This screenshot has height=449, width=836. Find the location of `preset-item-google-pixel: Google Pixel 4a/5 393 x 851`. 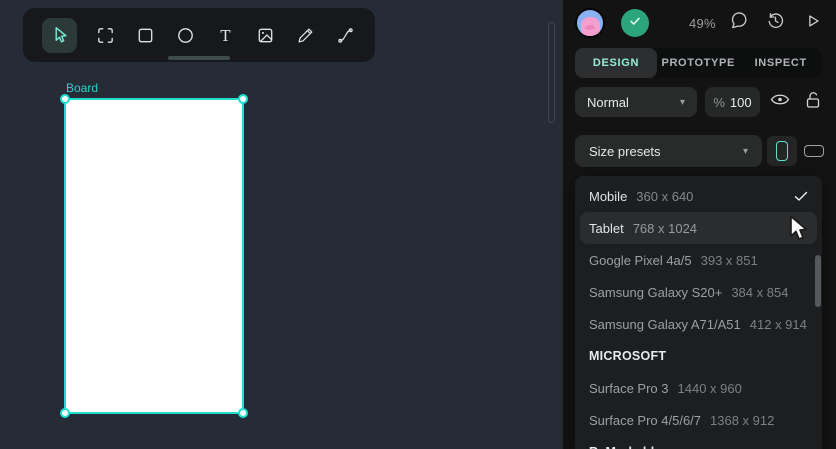

preset-item-google-pixel: Google Pixel 4a/5 393 x 851 is located at coordinates (698, 260).